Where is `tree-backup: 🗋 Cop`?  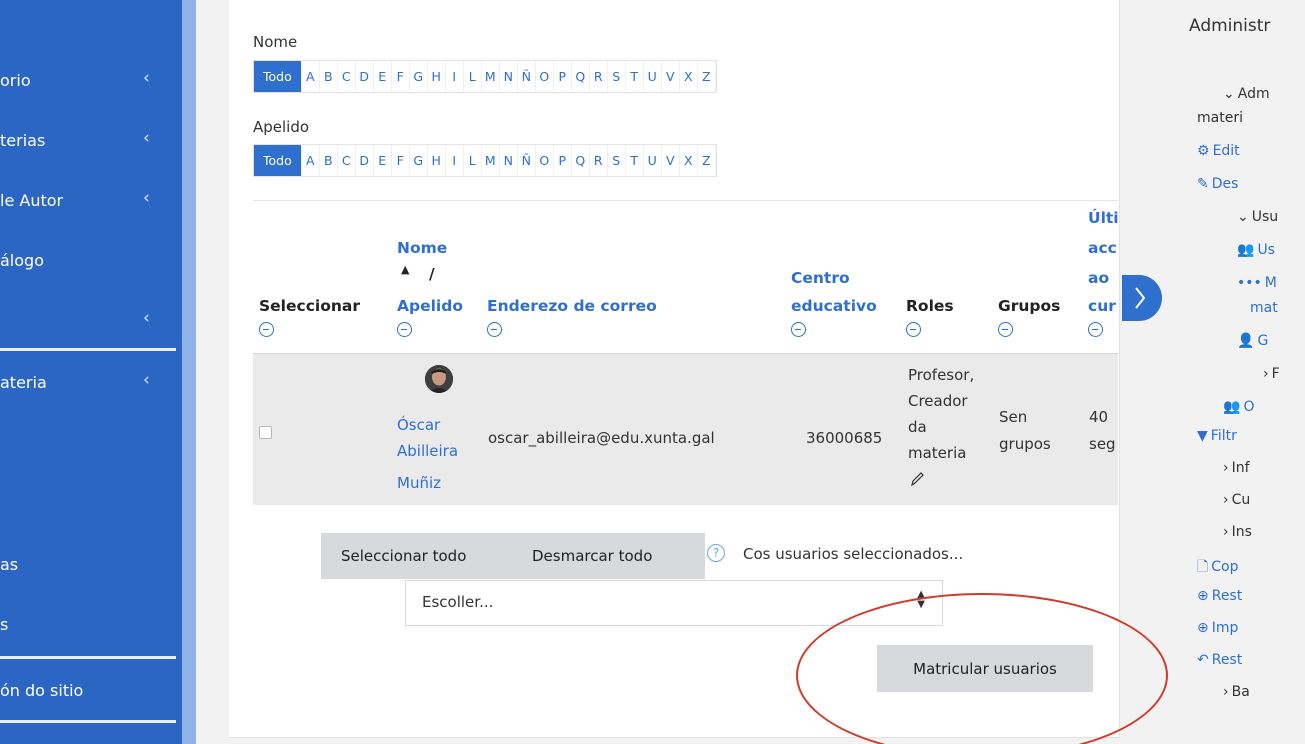
tree-backup: 🗋 Cop is located at coordinates (1218, 568).